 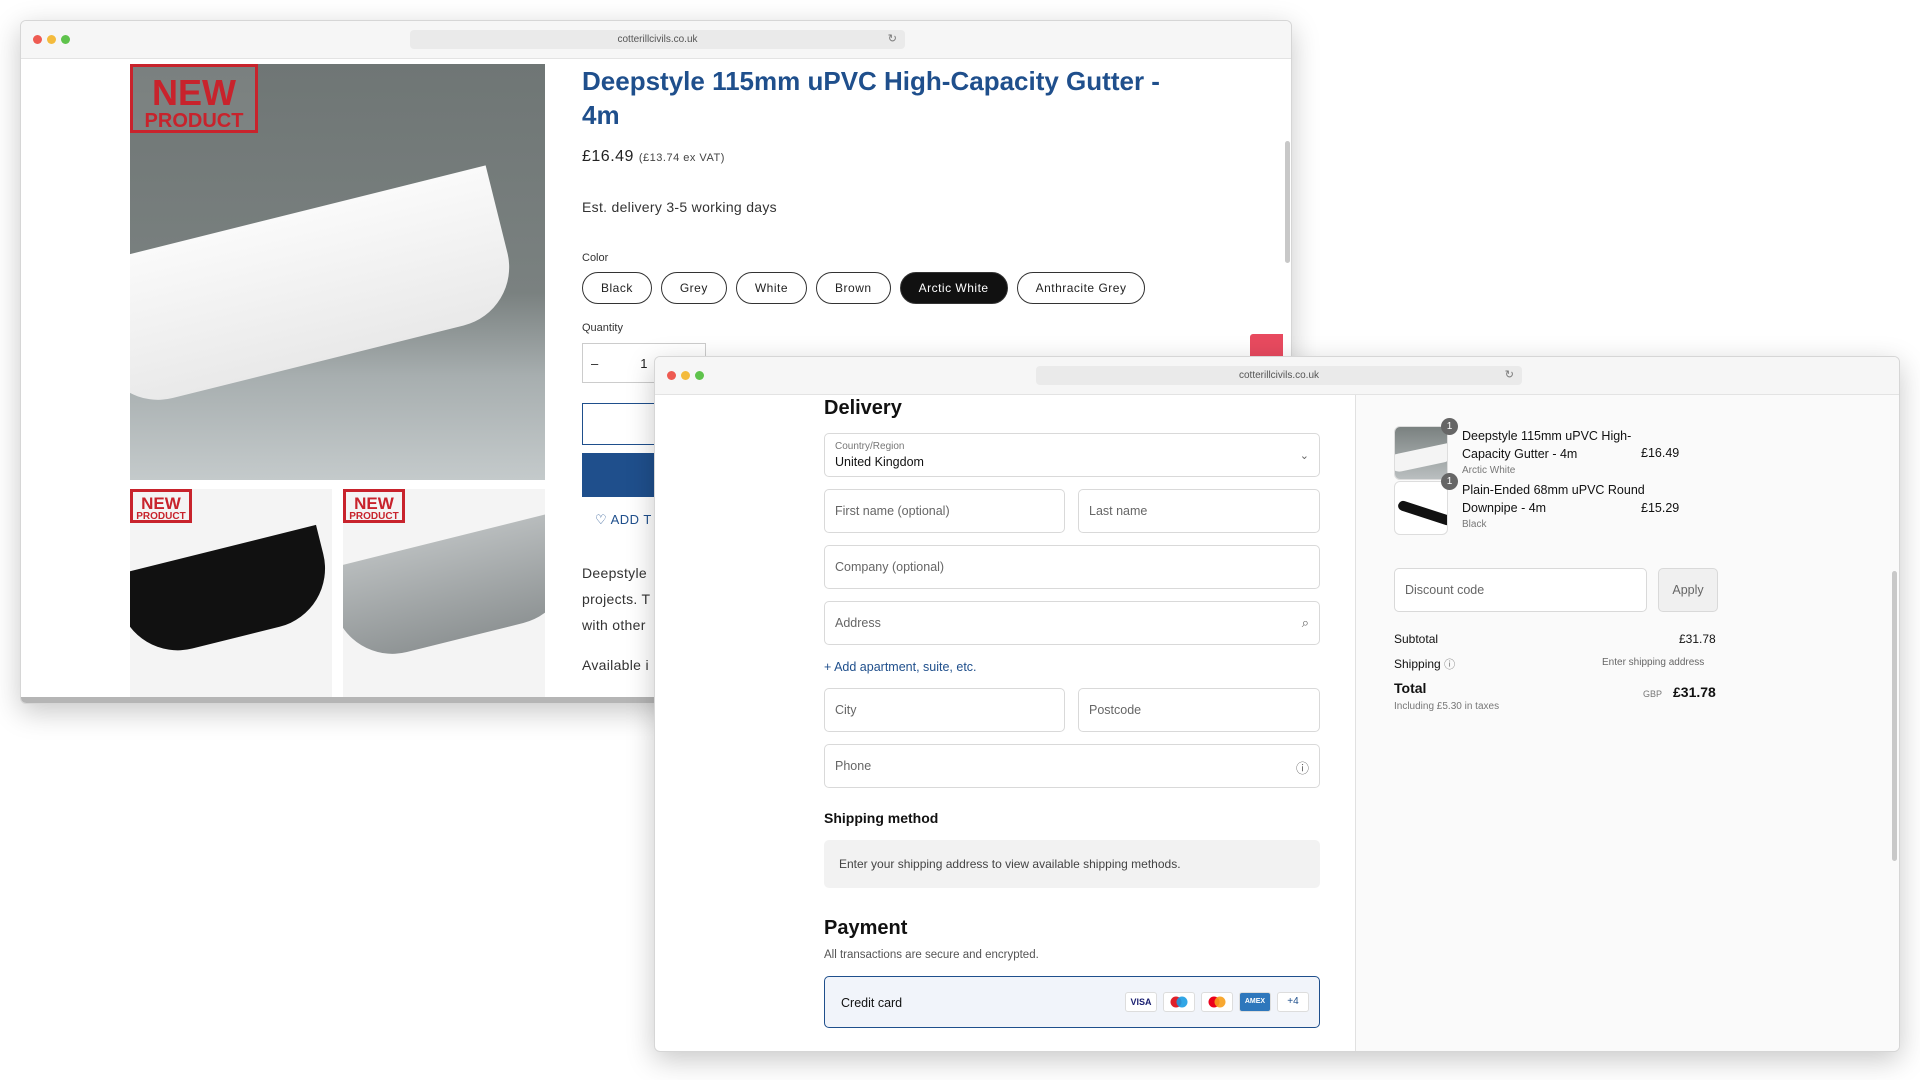 I want to click on item-thumbnail-gutter, so click(x=1421, y=453).